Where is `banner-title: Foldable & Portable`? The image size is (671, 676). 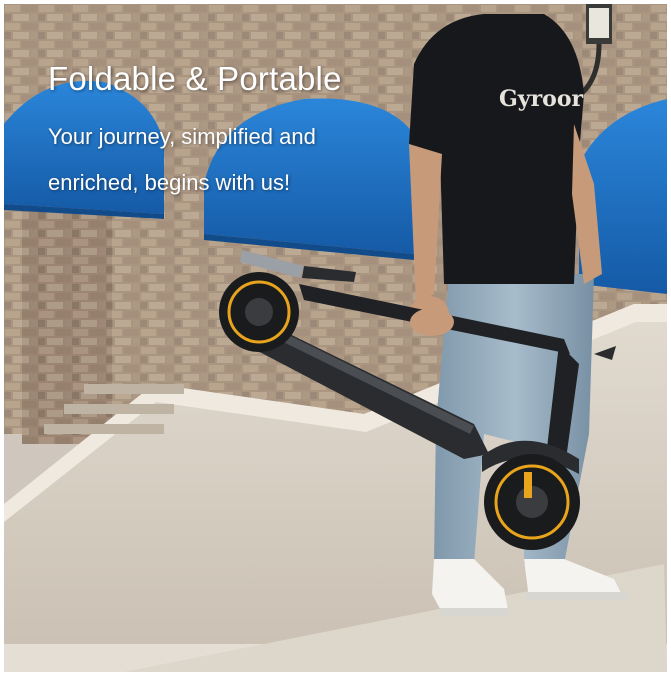
banner-title: Foldable & Portable is located at coordinates (195, 78).